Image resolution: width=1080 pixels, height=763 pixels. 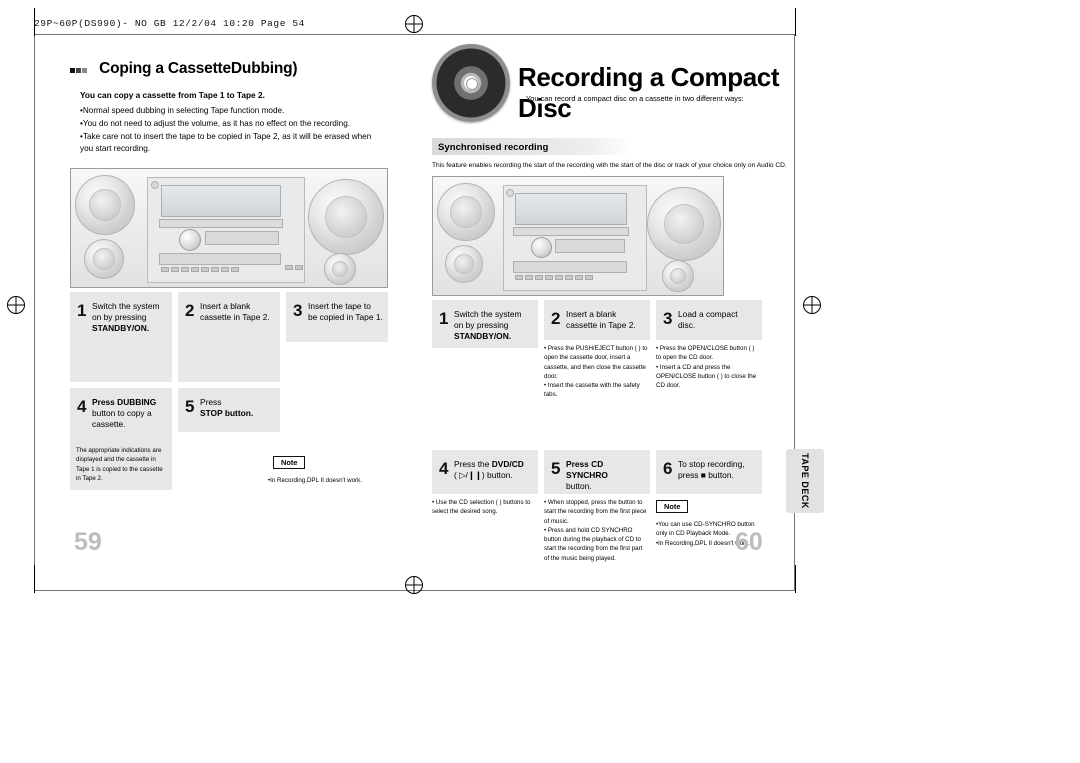 What do you see at coordinates (190, 406) in the screenshot?
I see `left-step-5-number: 5` at bounding box center [190, 406].